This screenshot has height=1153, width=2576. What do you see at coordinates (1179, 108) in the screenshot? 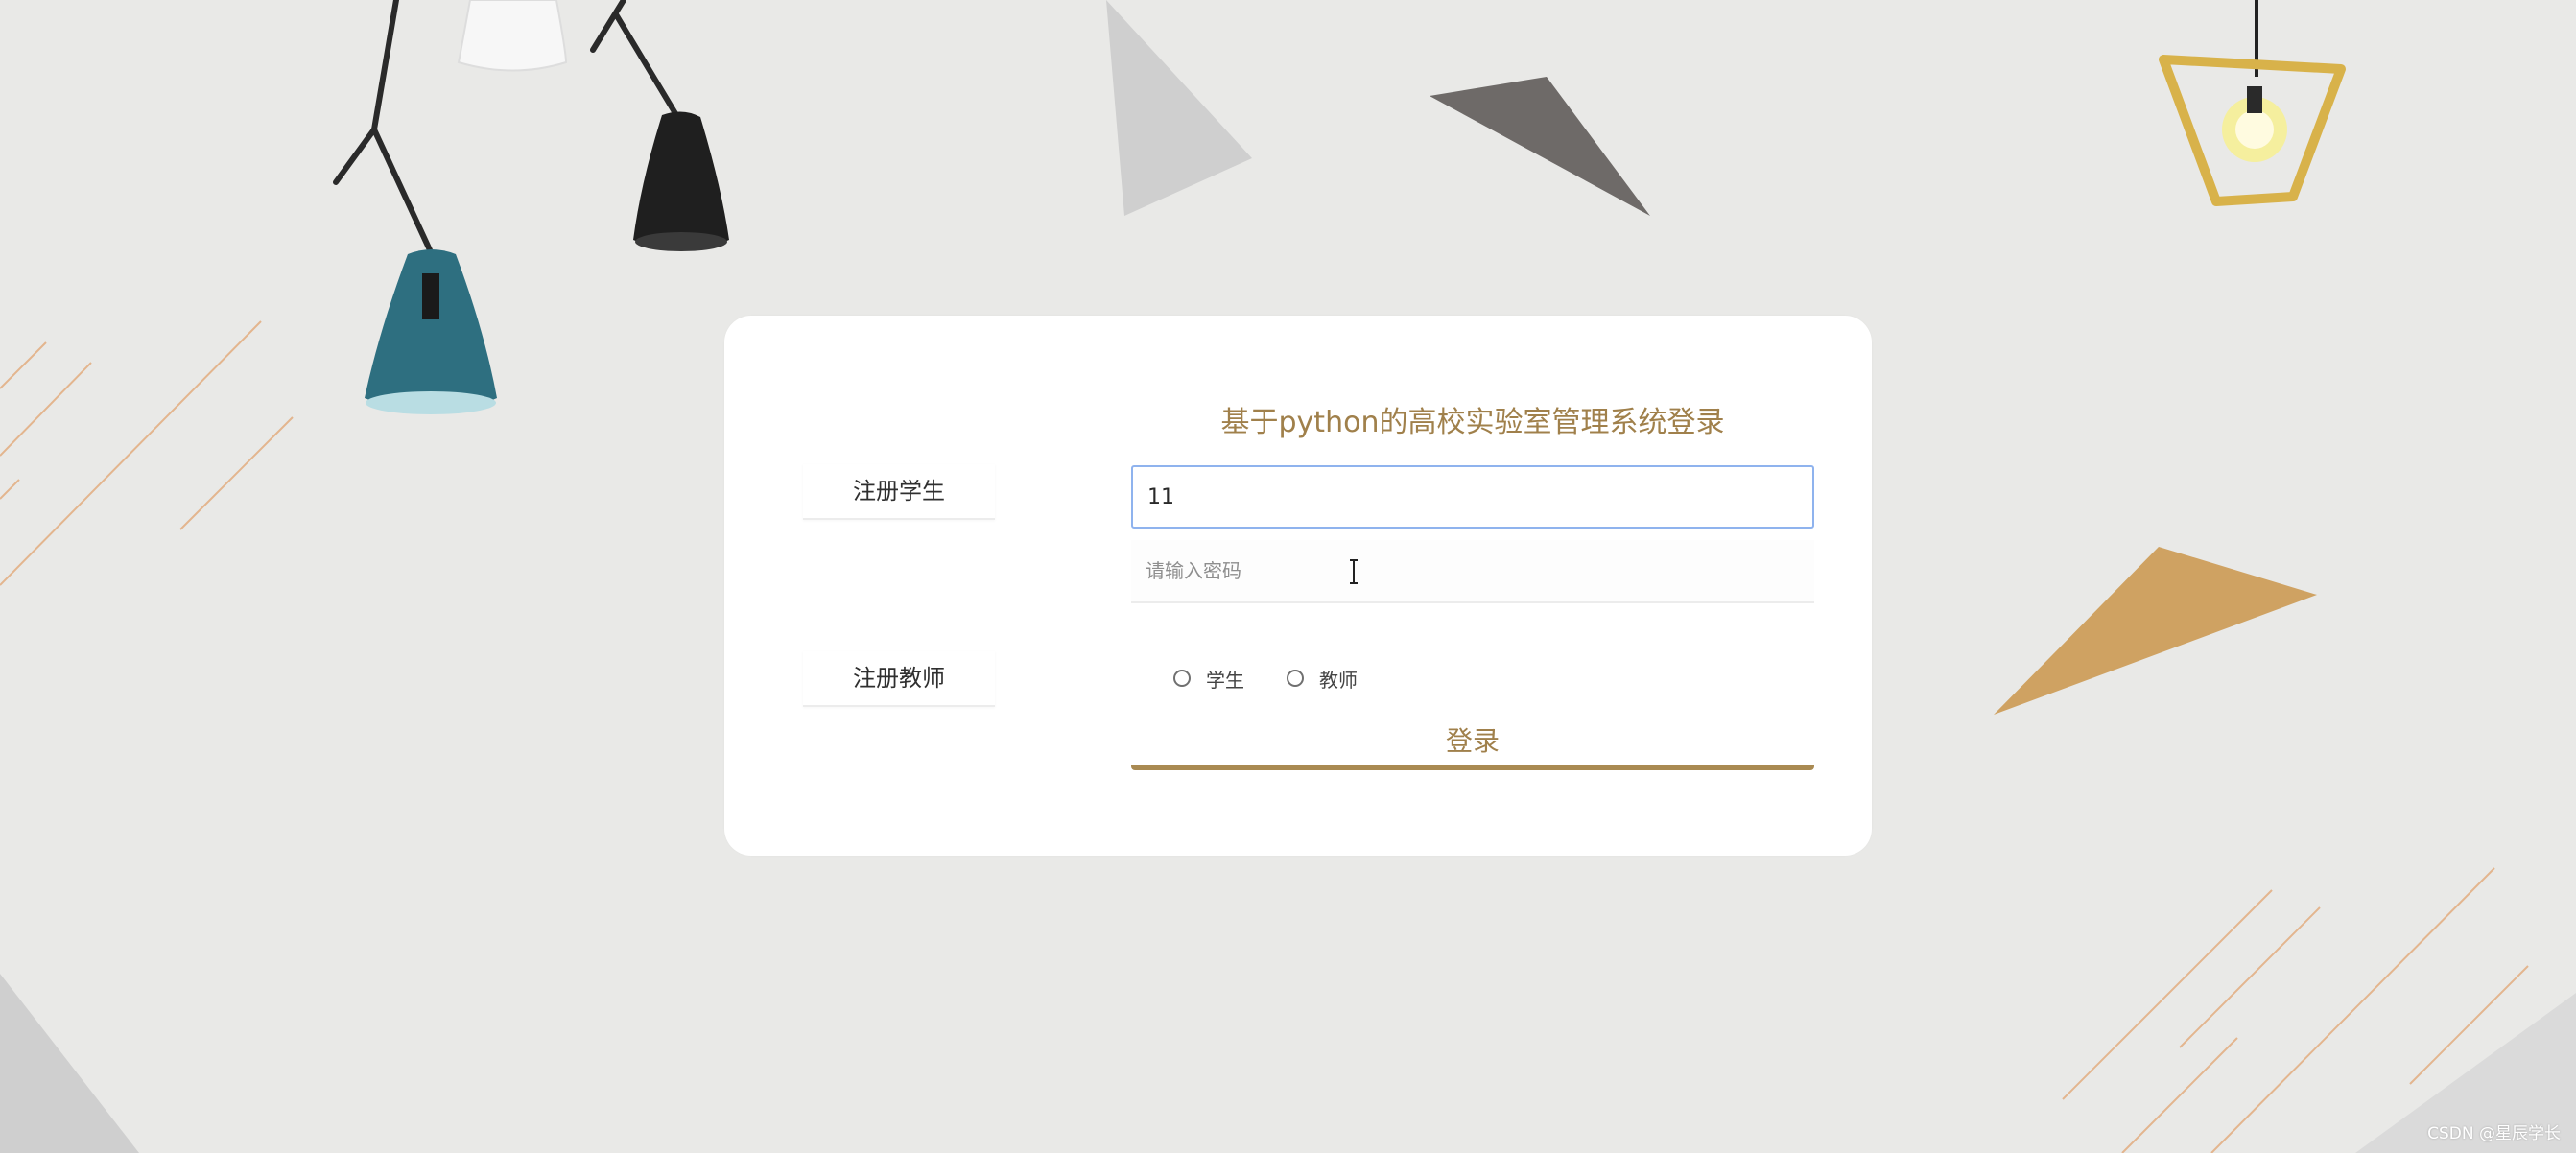
I see `gray-triangle-top` at bounding box center [1179, 108].